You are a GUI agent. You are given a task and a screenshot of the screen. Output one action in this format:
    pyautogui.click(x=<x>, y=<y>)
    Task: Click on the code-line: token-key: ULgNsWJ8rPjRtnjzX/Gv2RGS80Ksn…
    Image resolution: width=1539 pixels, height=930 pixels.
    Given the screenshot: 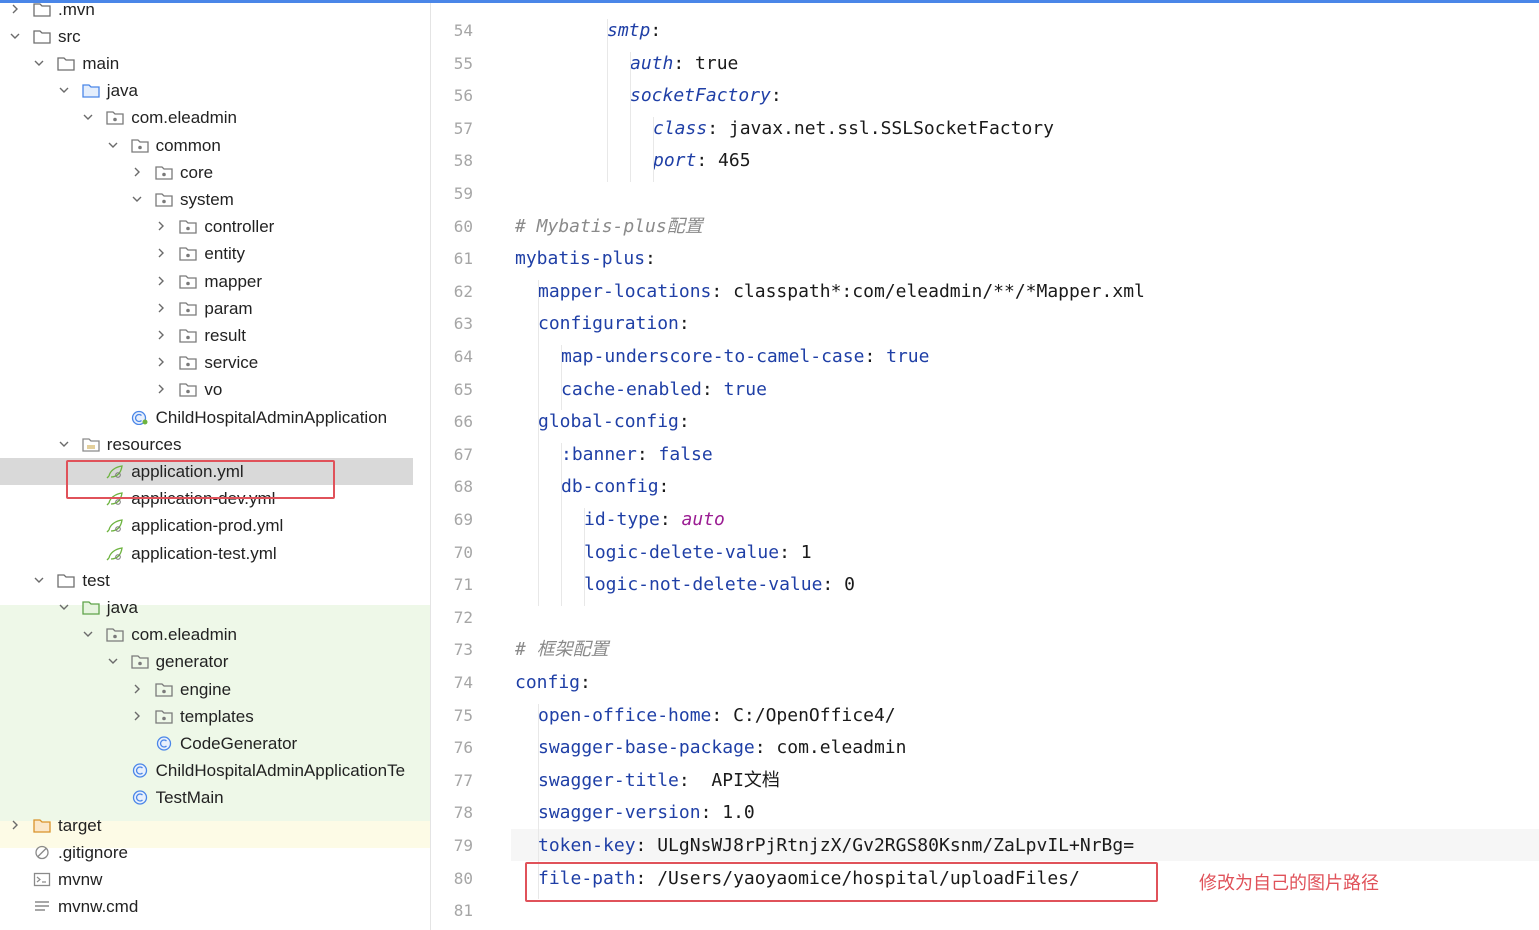 What is the action you would take?
    pyautogui.click(x=836, y=846)
    